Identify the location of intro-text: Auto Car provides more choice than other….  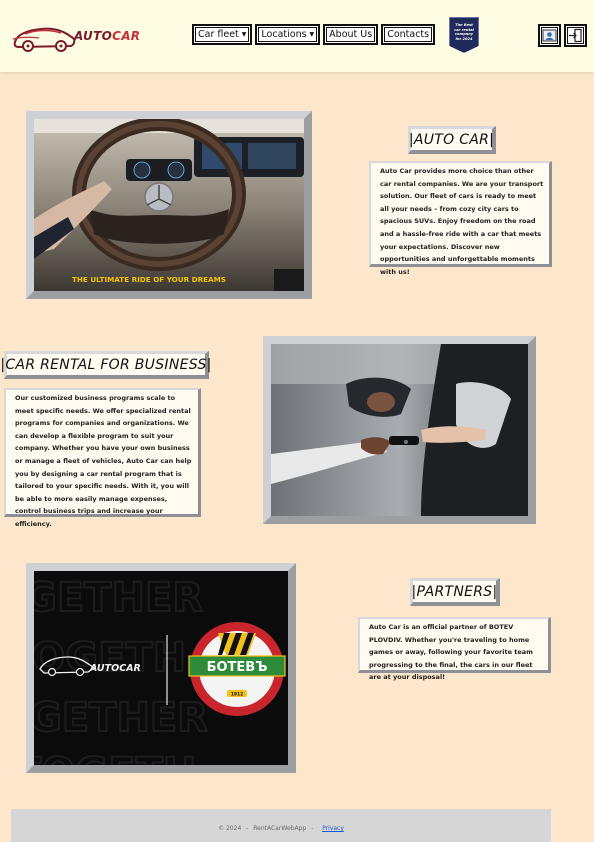
(460, 218).